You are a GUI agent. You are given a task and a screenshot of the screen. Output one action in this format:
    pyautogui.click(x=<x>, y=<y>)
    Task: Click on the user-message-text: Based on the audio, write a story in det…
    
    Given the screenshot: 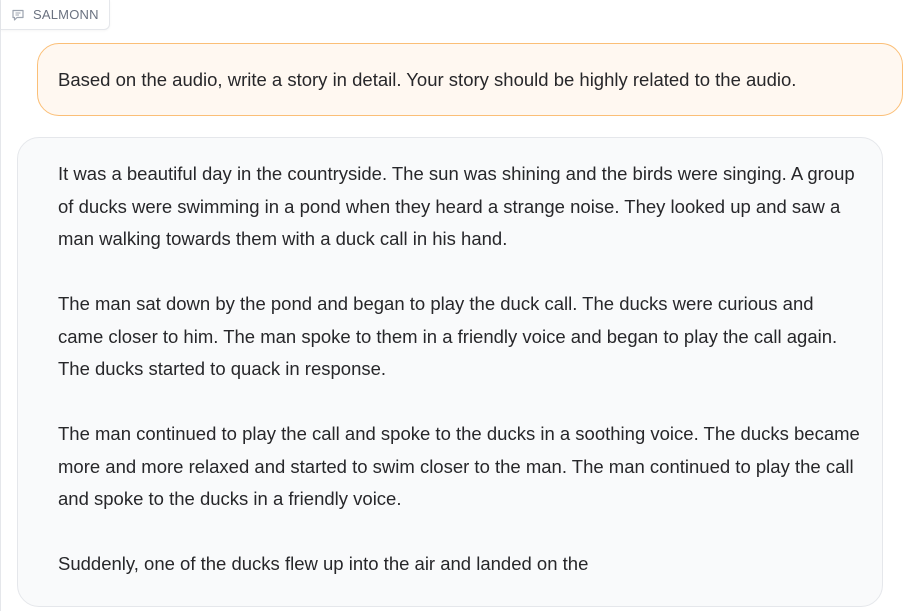 What is the action you would take?
    pyautogui.click(x=427, y=79)
    